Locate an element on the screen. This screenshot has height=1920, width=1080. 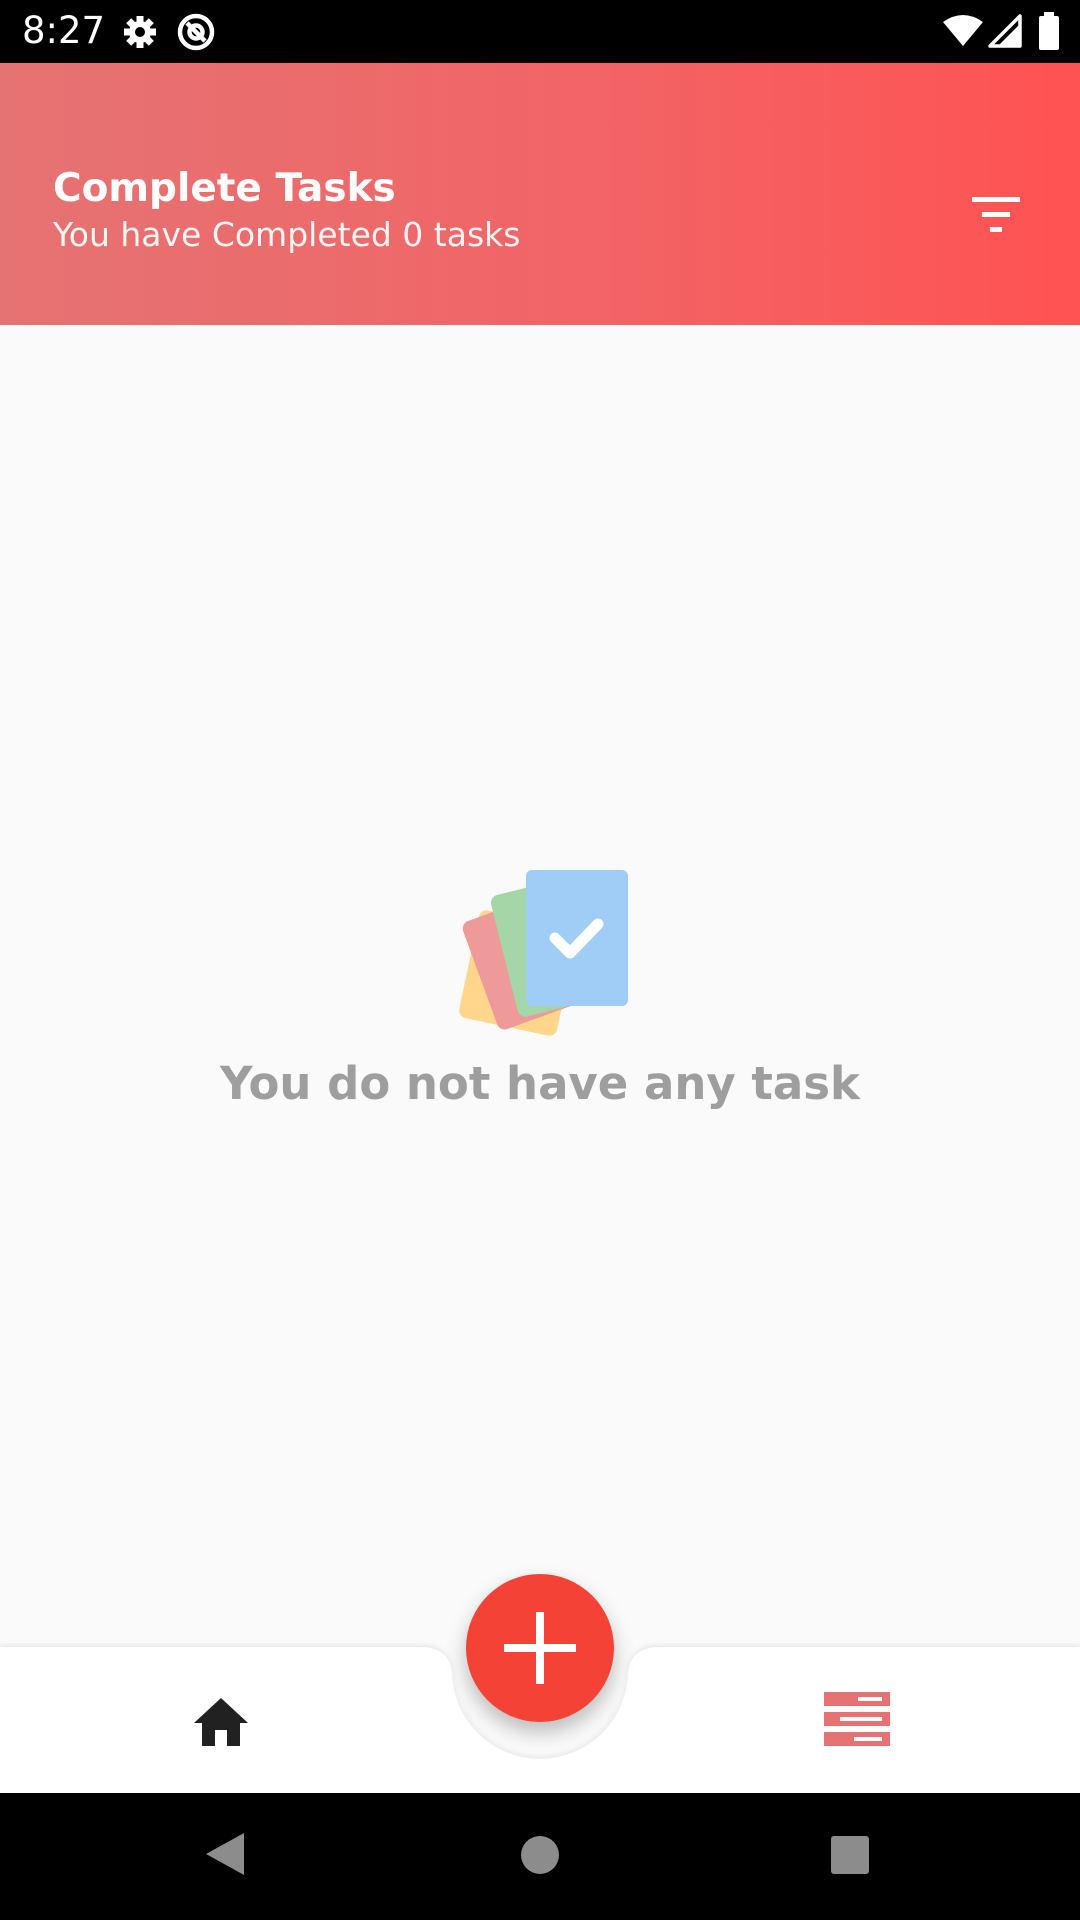
filter-icon is located at coordinates (996, 214).